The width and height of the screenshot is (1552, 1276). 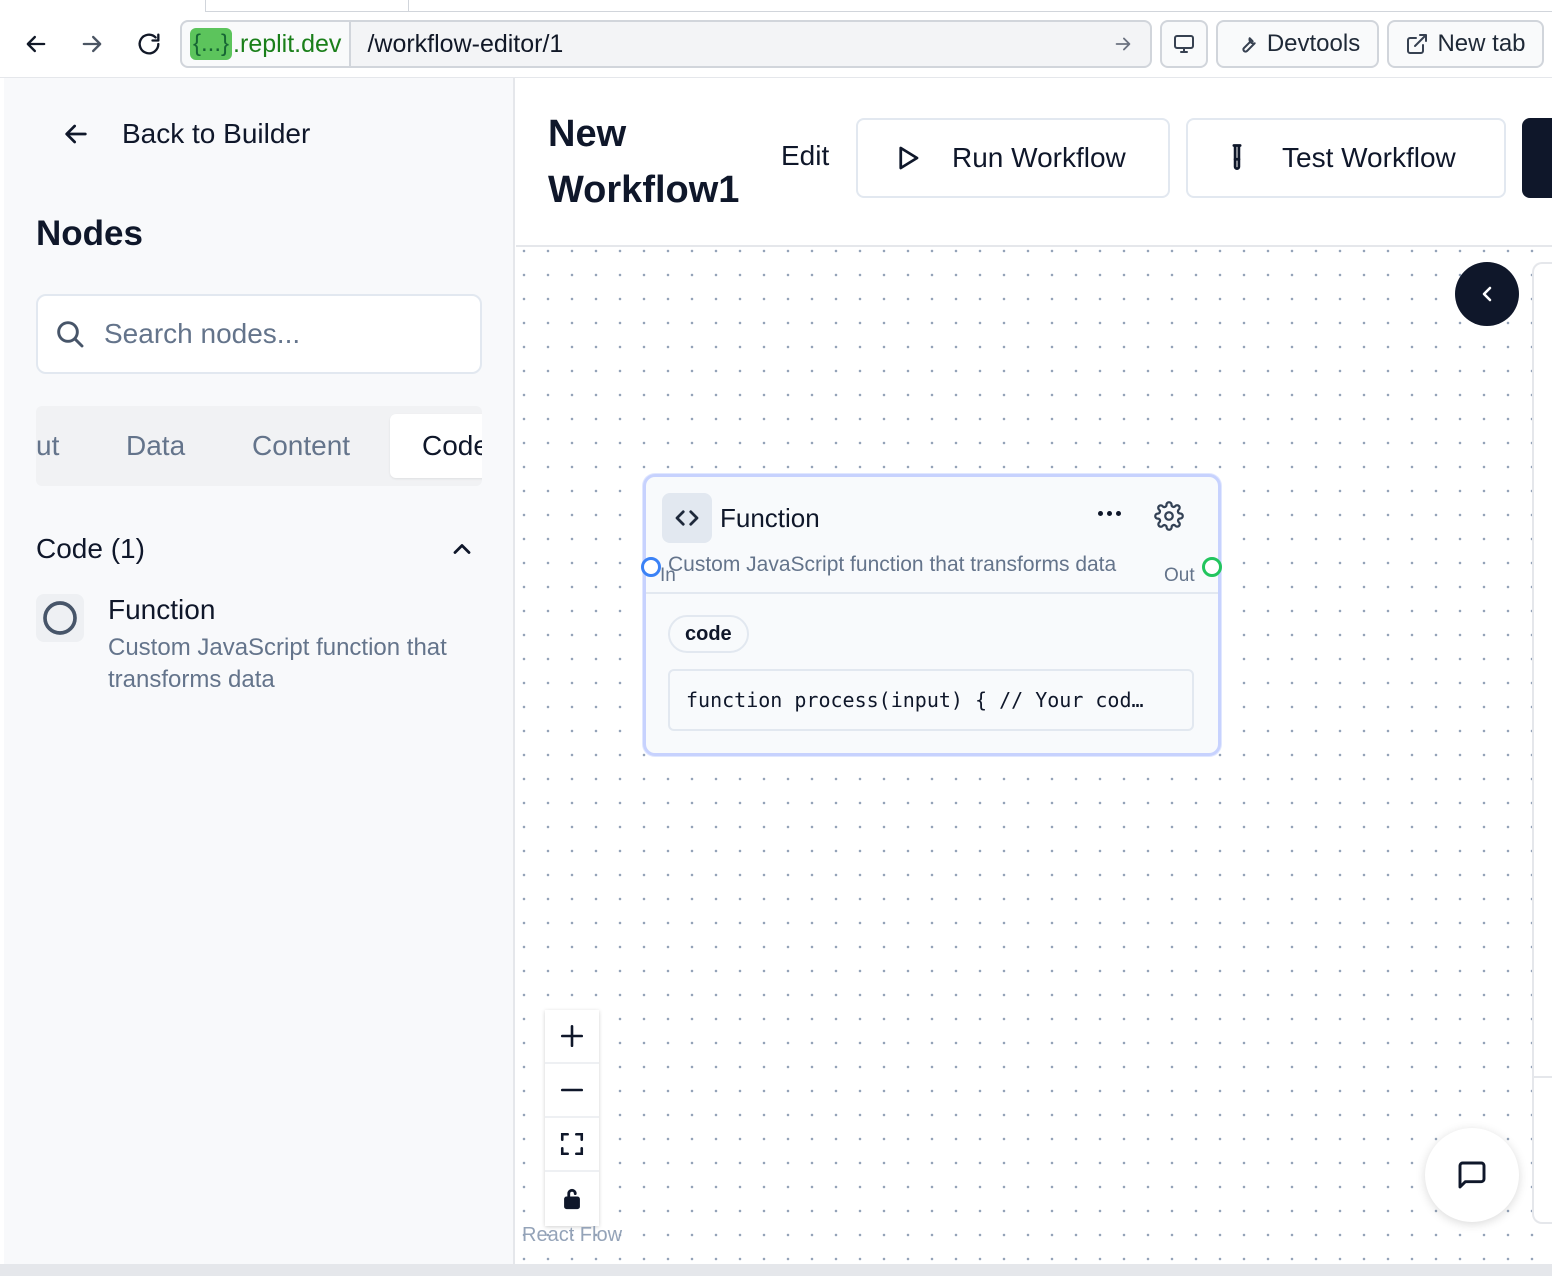 I want to click on back-nav-button, so click(x=36, y=44).